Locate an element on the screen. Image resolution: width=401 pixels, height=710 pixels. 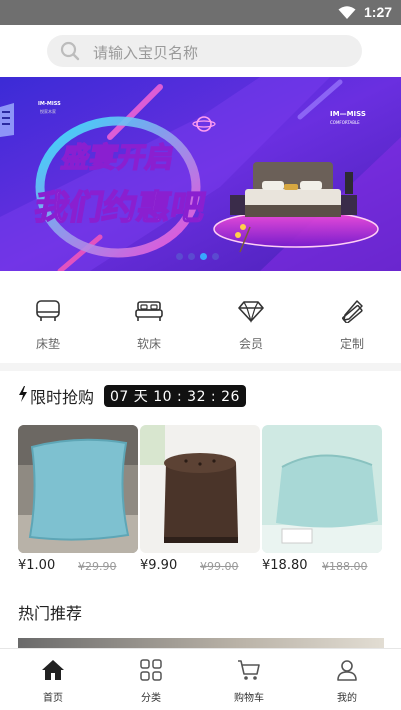
pager-dot-active is located at coordinates (203, 256).